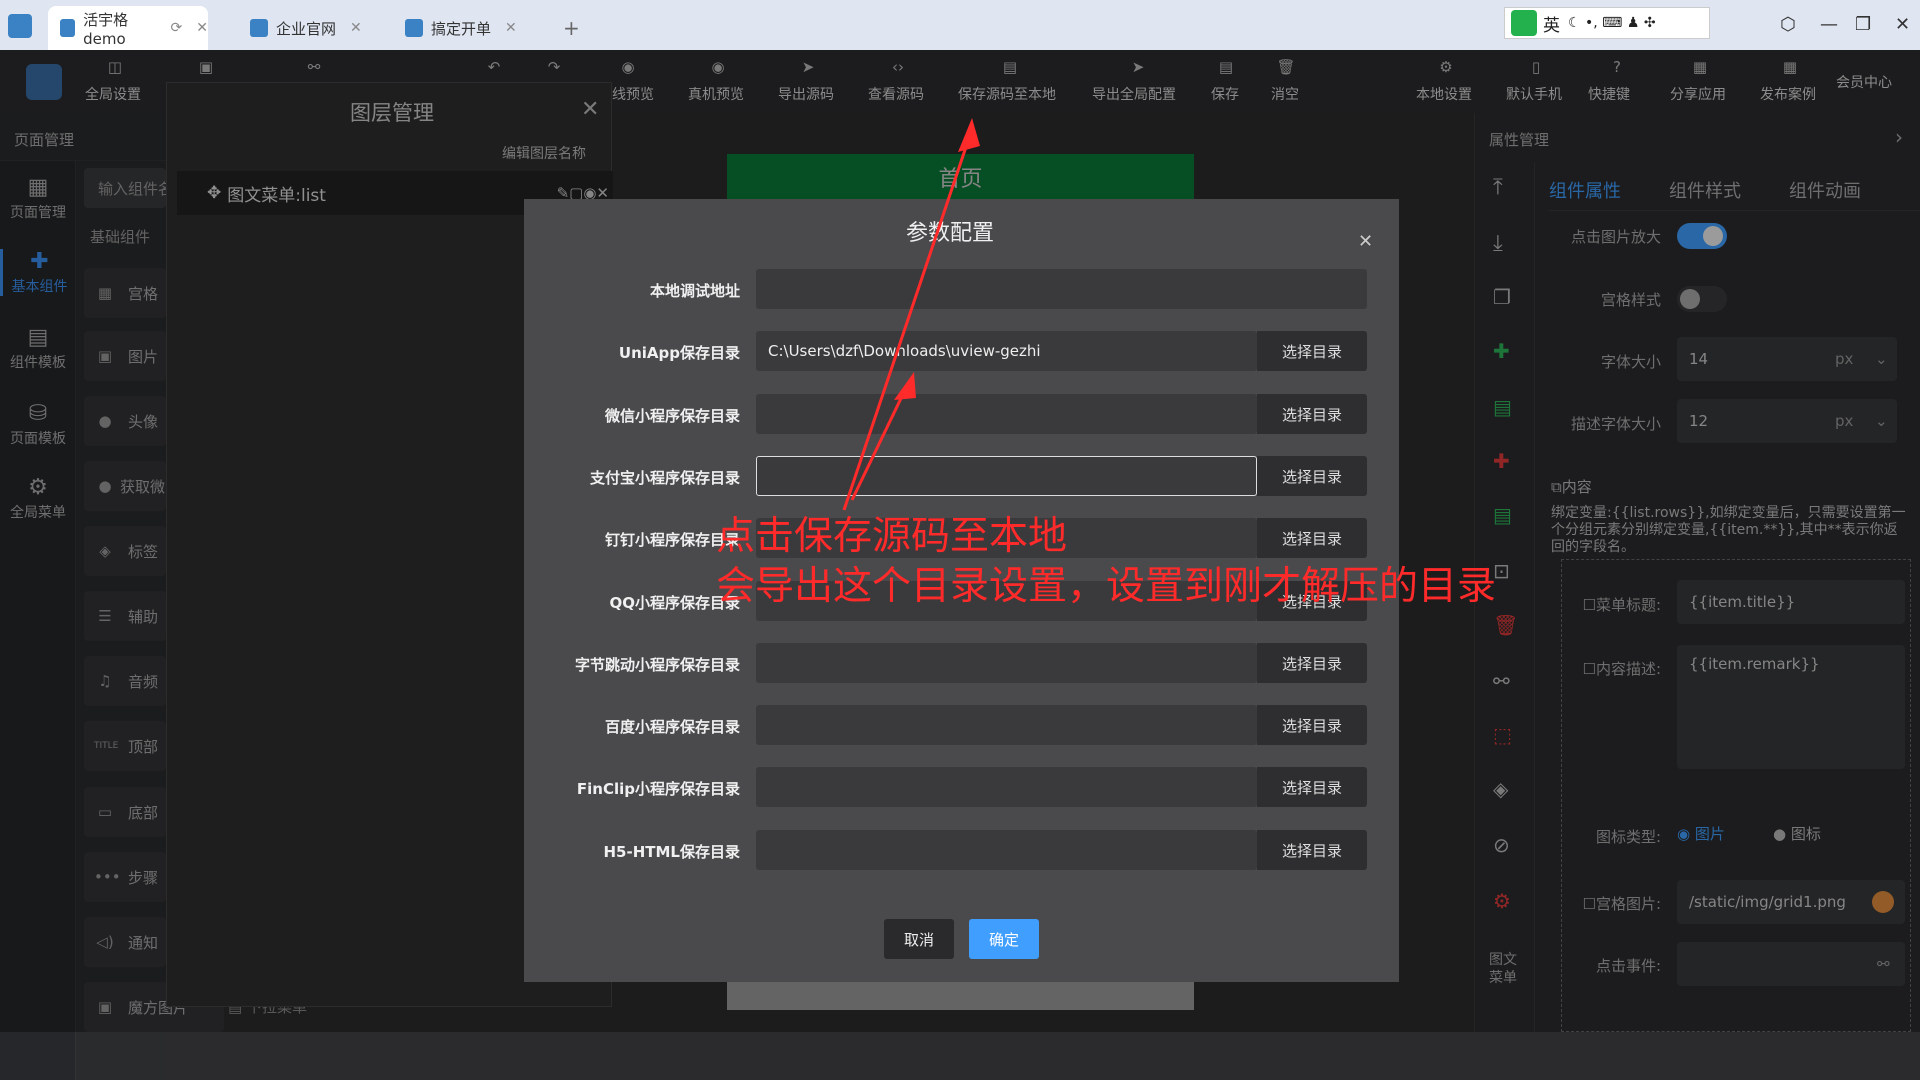 The height and width of the screenshot is (1080, 1920). I want to click on annotation-line-2: 会导出这个目录设置，设置到刚才解压的目录, so click(1106, 586).